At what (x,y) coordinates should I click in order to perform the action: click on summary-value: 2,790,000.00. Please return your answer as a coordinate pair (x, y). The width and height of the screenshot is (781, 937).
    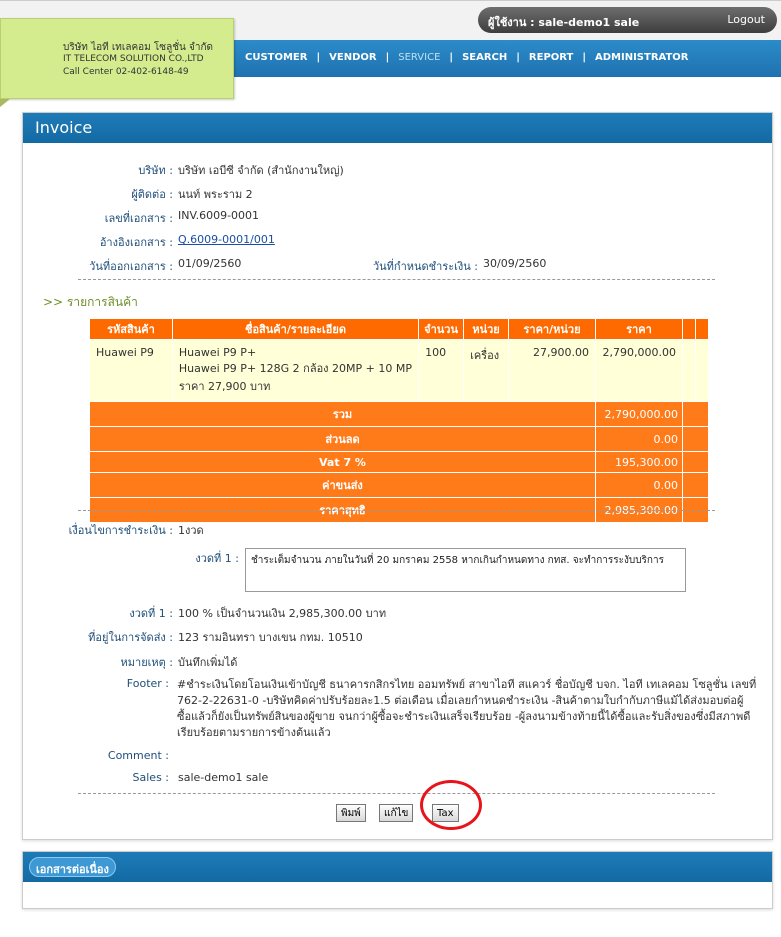
    Looking at the image, I should click on (638, 414).